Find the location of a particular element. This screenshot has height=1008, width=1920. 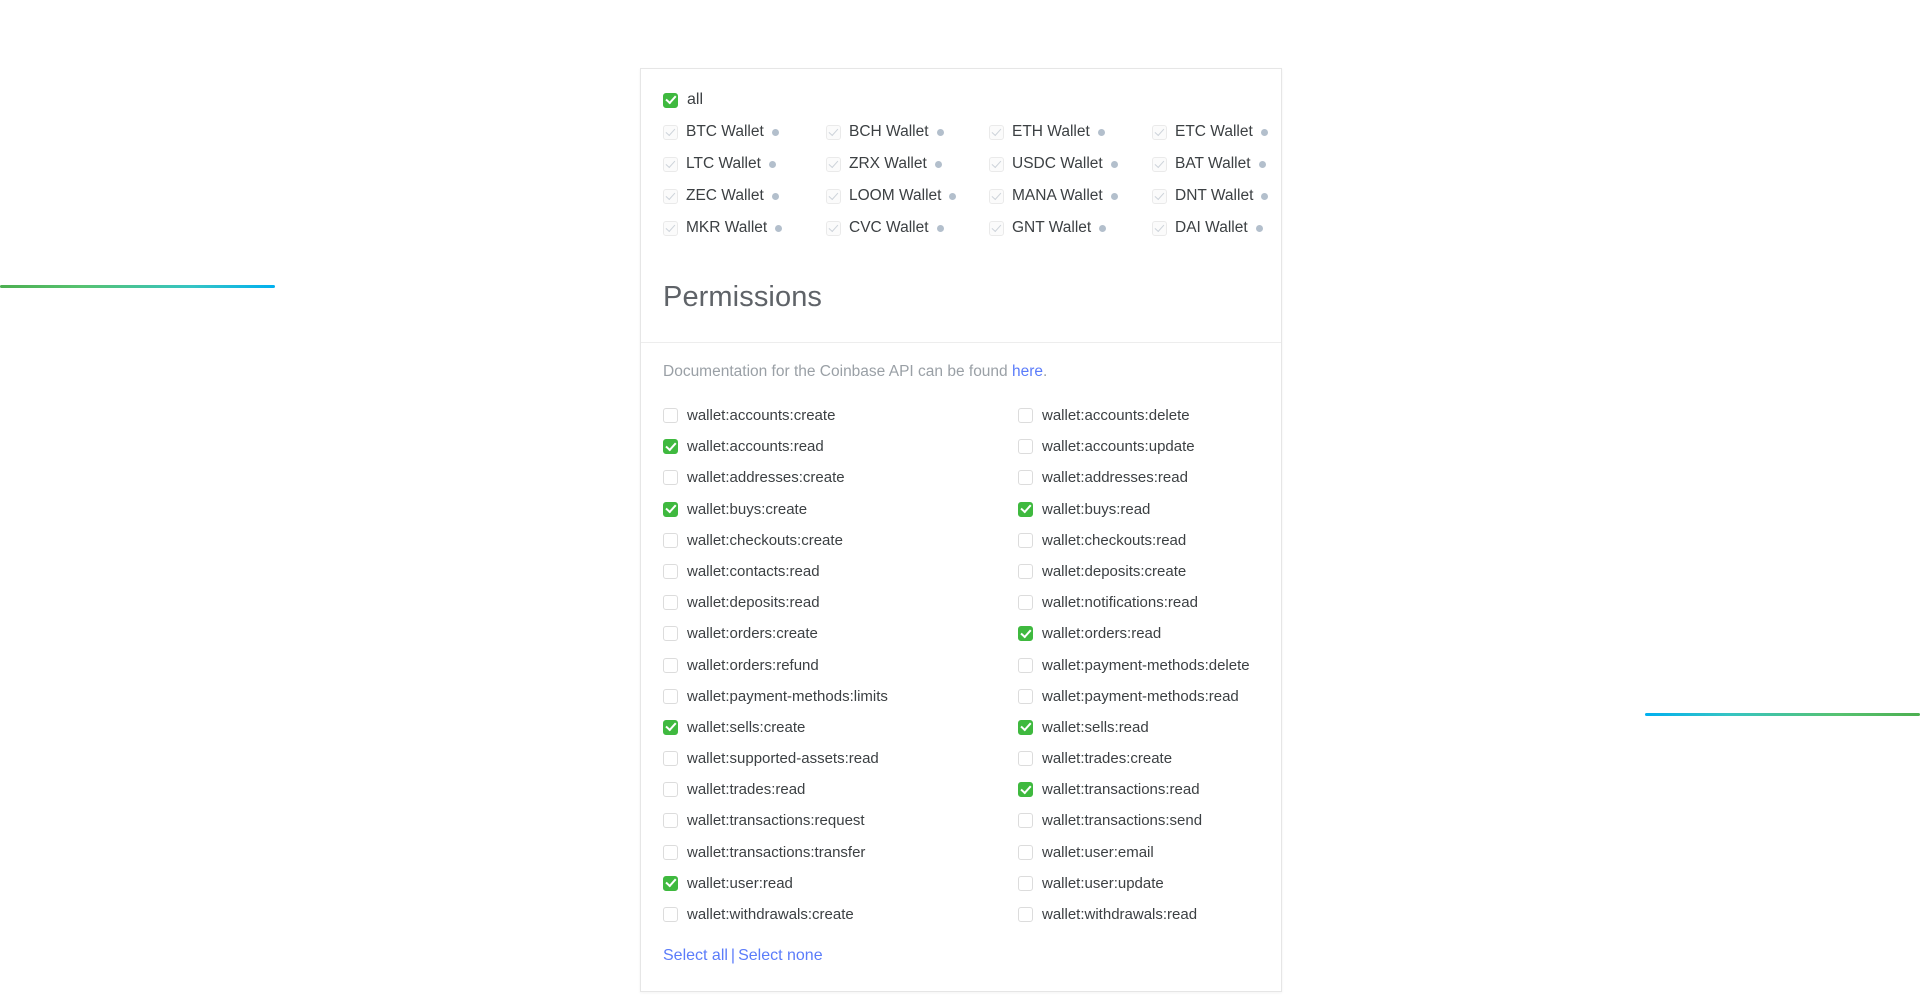

permission-label: wallet:orders:create is located at coordinates (752, 634).